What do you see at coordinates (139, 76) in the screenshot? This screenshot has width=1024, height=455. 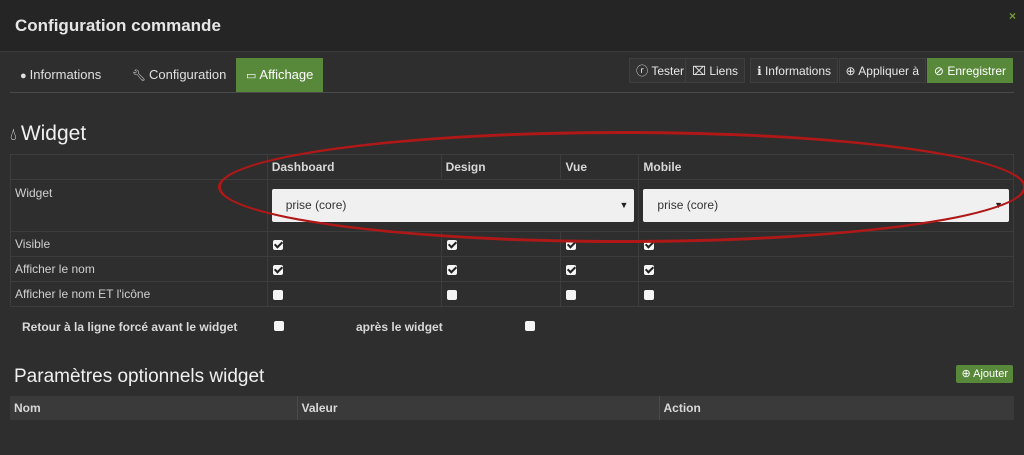 I see `wrench-icon: 🔧︎` at bounding box center [139, 76].